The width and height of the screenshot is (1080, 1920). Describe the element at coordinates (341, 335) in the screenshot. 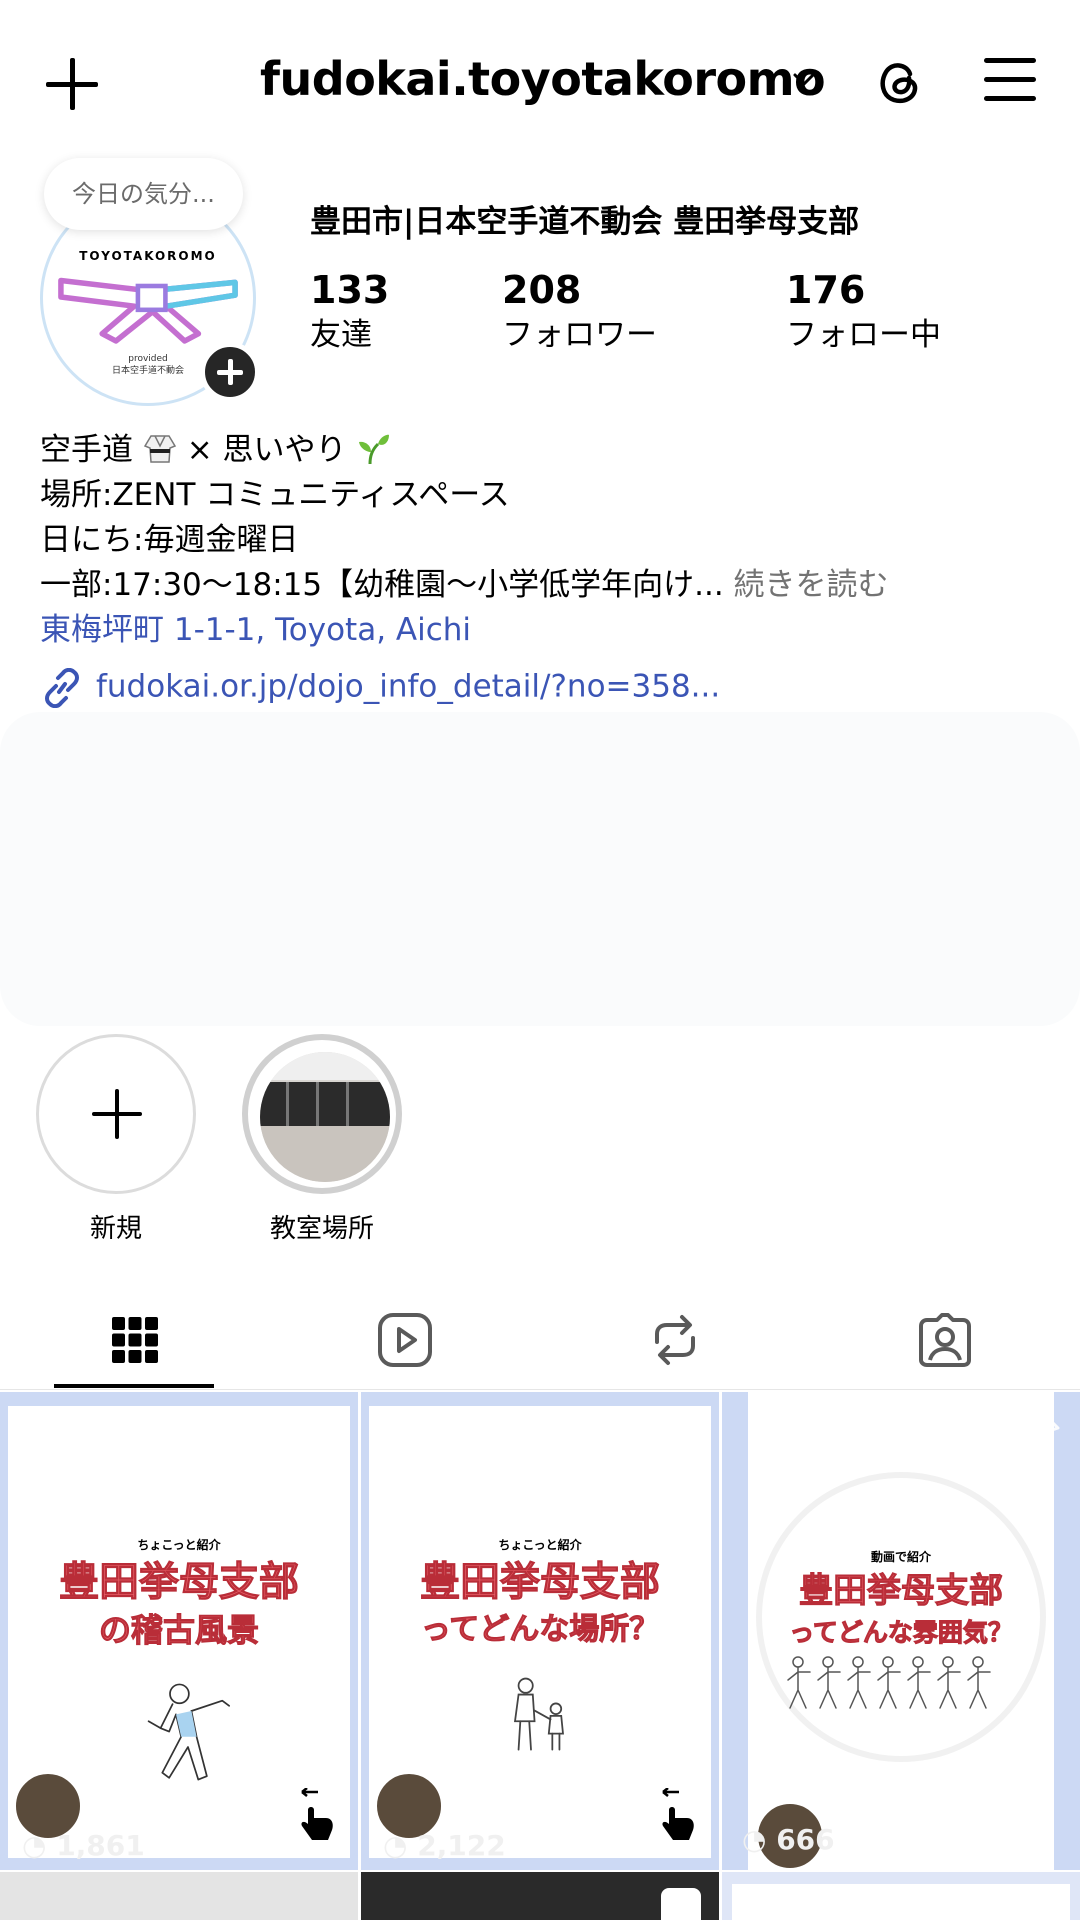

I see `stat-label: 友達` at that location.